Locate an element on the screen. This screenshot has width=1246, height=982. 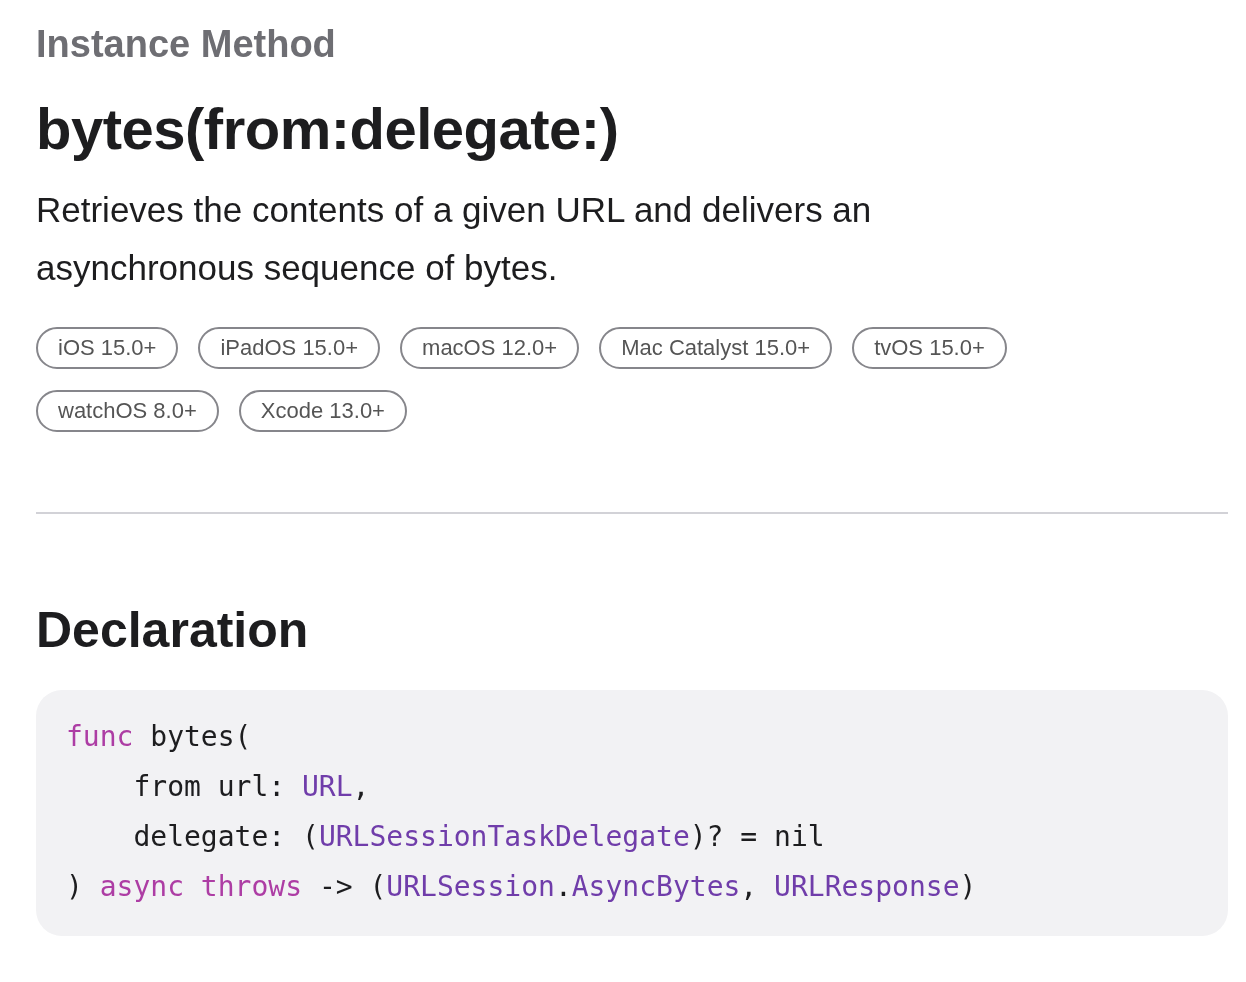
code-line: from url: URL, is located at coordinates (251, 787).